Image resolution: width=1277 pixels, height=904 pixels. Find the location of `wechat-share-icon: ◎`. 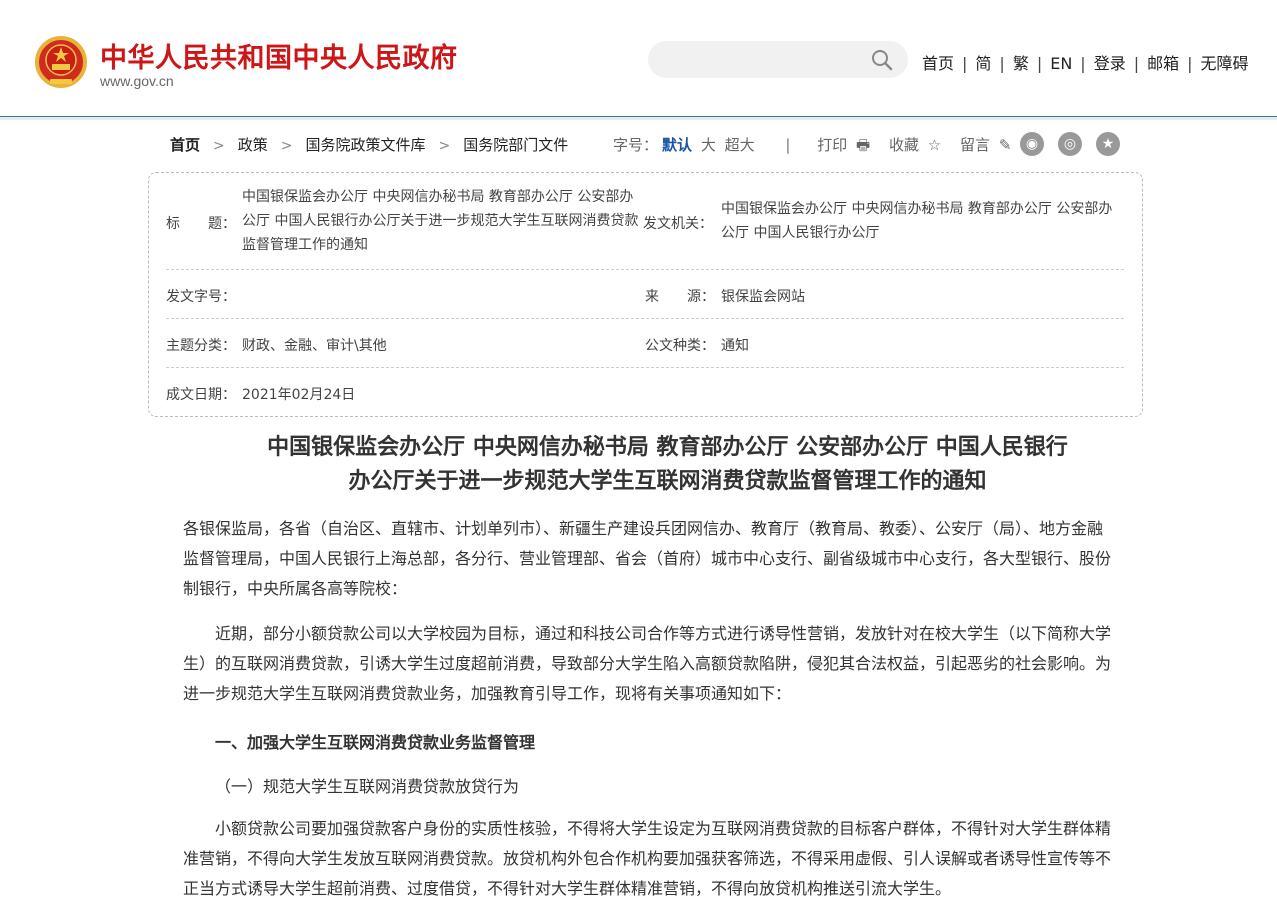

wechat-share-icon: ◎ is located at coordinates (1070, 144).